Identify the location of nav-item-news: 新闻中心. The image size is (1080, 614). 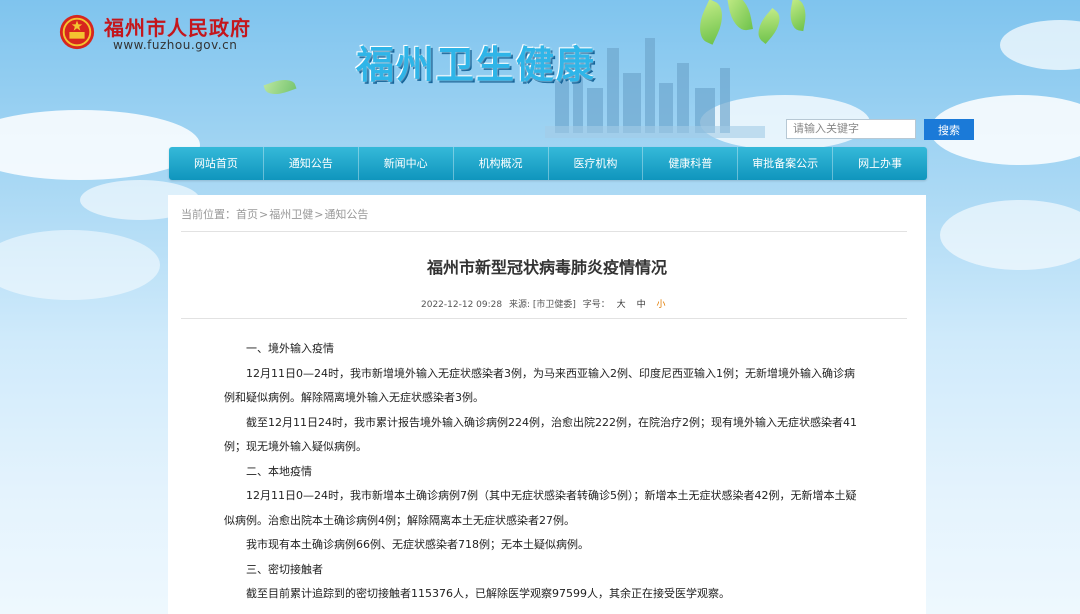
(406, 163).